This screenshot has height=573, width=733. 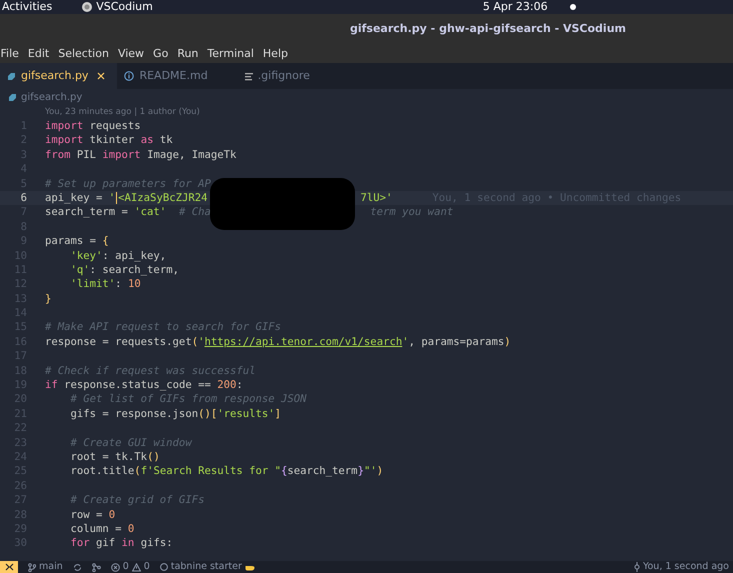 I want to click on menu-item: Selection, so click(x=84, y=54).